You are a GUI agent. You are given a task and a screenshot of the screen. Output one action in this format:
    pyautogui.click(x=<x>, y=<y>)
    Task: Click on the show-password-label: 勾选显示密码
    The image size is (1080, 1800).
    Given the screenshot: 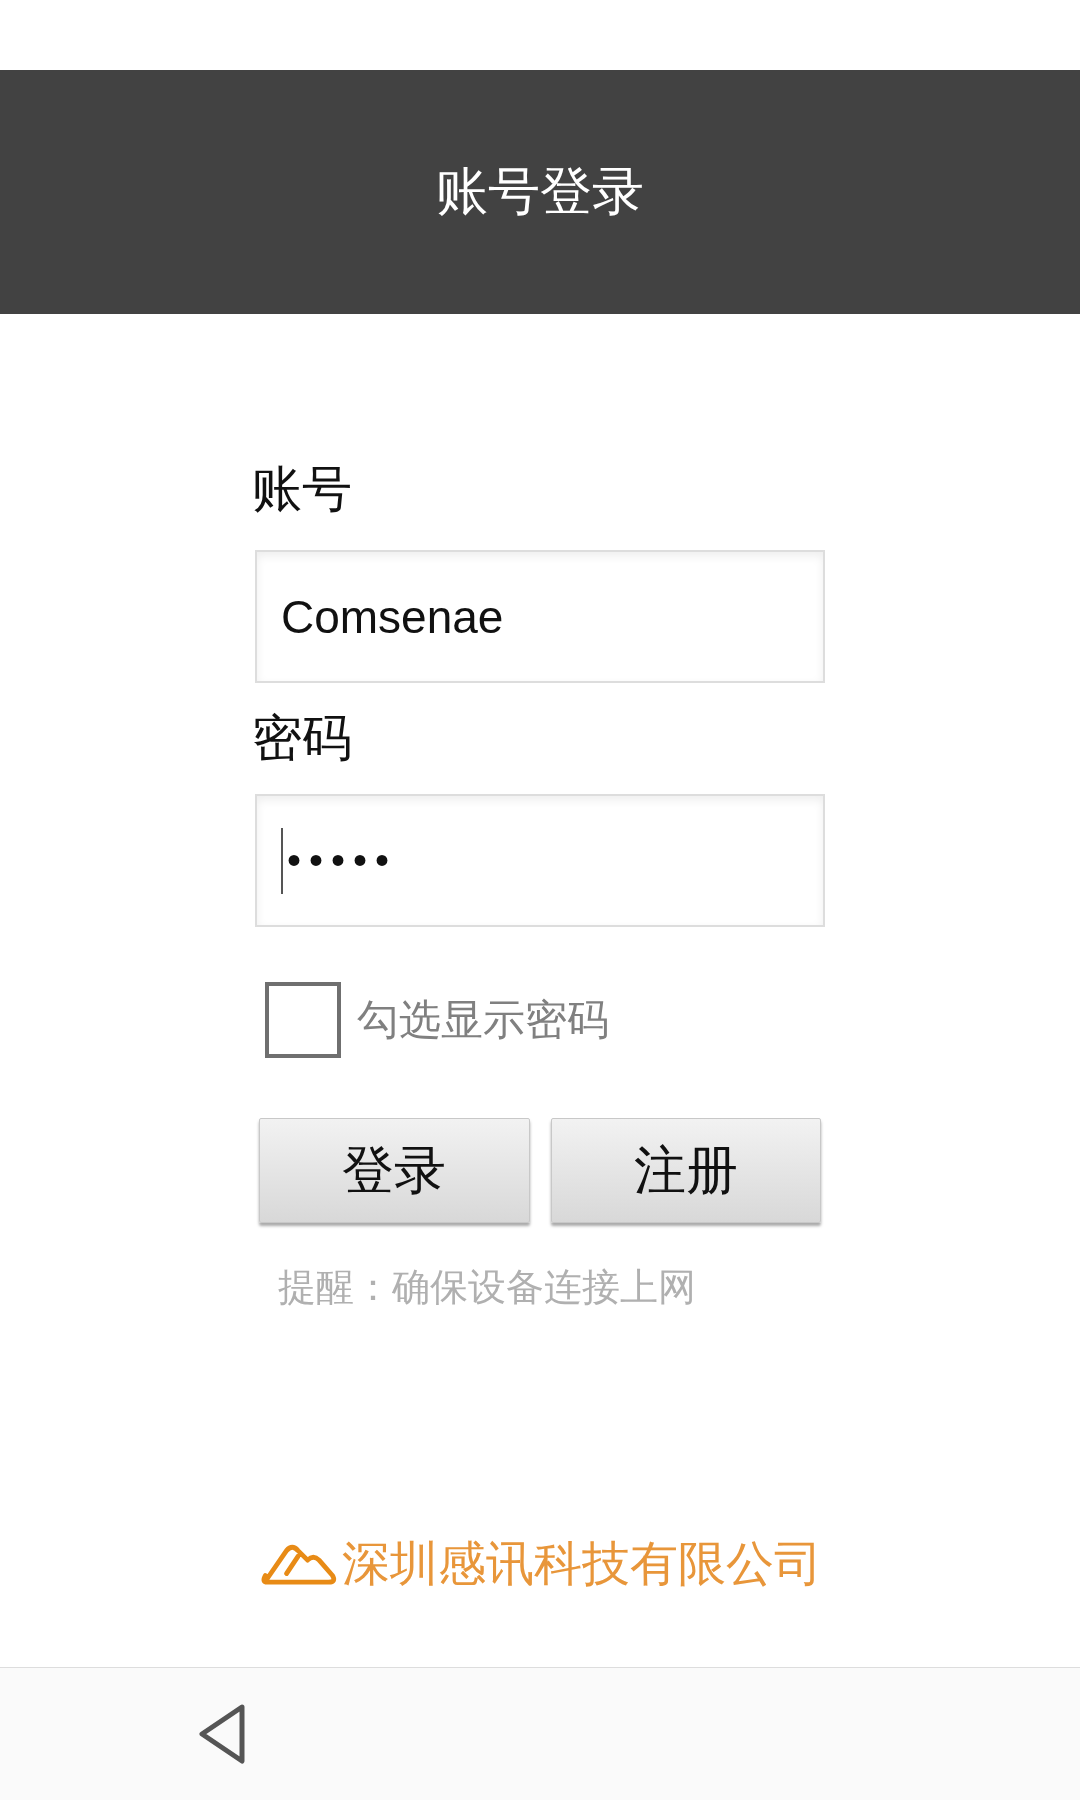 What is the action you would take?
    pyautogui.click(x=483, y=1020)
    